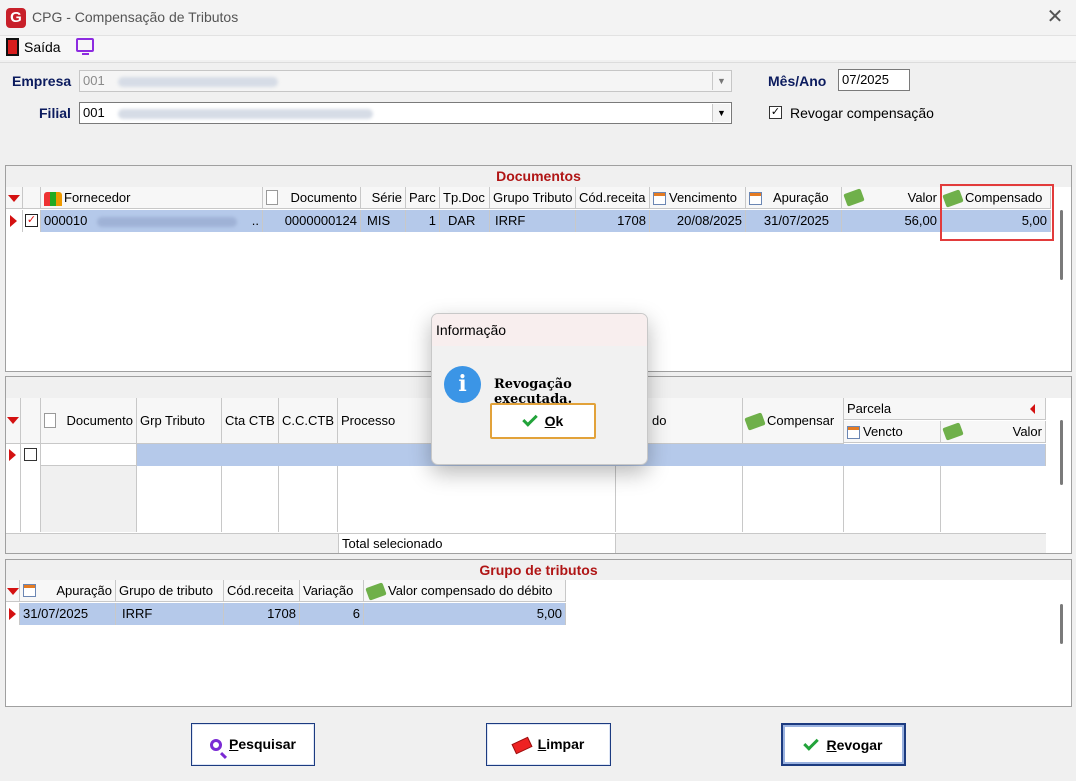 The height and width of the screenshot is (781, 1076). What do you see at coordinates (550, 421) in the screenshot?
I see `ok-hotkey: O` at bounding box center [550, 421].